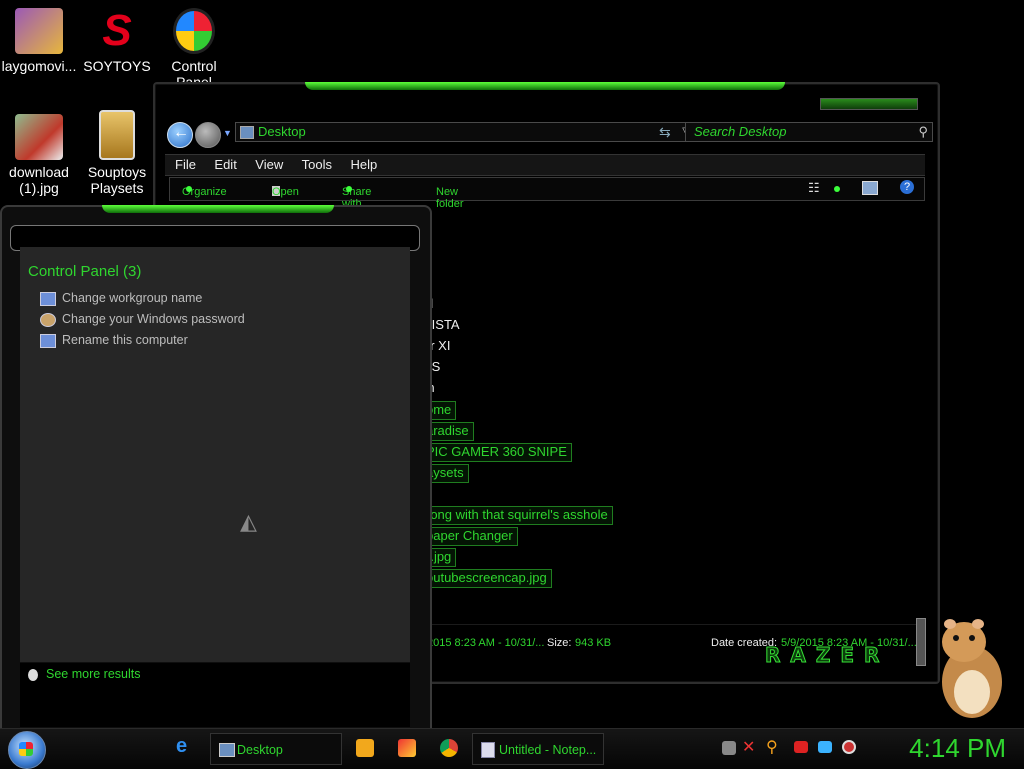 The height and width of the screenshot is (769, 1024). I want to click on chrome-icon, so click(449, 748).